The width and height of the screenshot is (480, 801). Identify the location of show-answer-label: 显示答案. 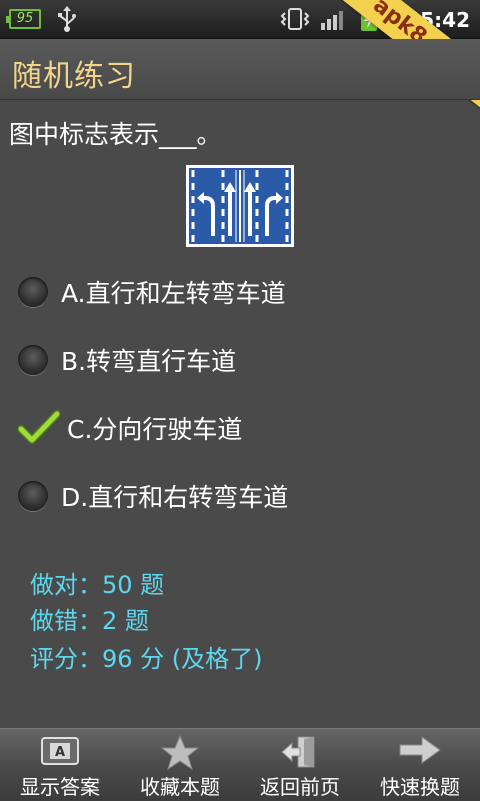
(60, 787).